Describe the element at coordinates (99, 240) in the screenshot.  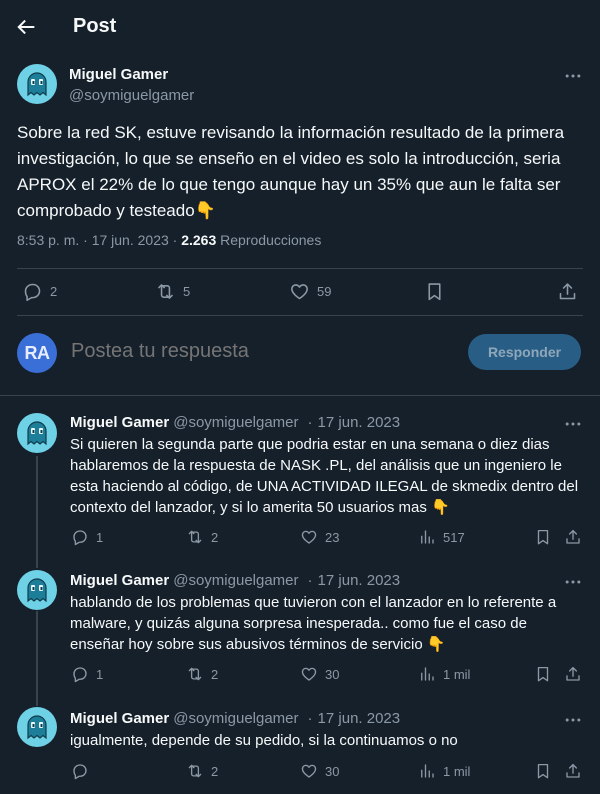
I see `post-timestamp: 8:53 p. m. · 17 jun. 2023 ·` at that location.